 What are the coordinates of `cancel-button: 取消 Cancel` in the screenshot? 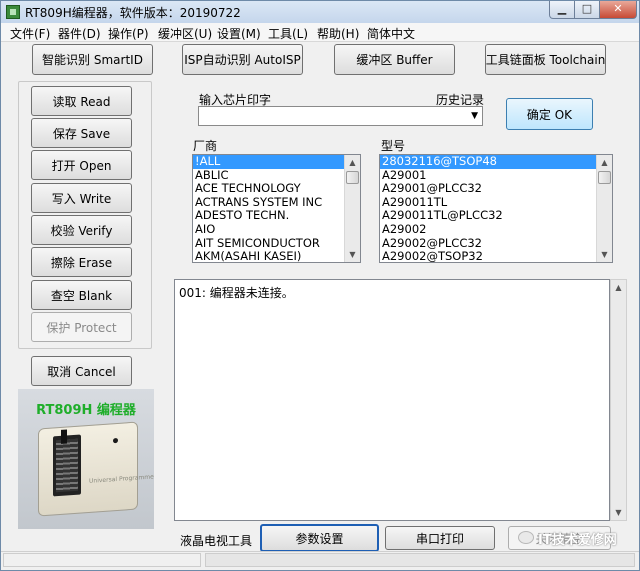 It's located at (81, 371).